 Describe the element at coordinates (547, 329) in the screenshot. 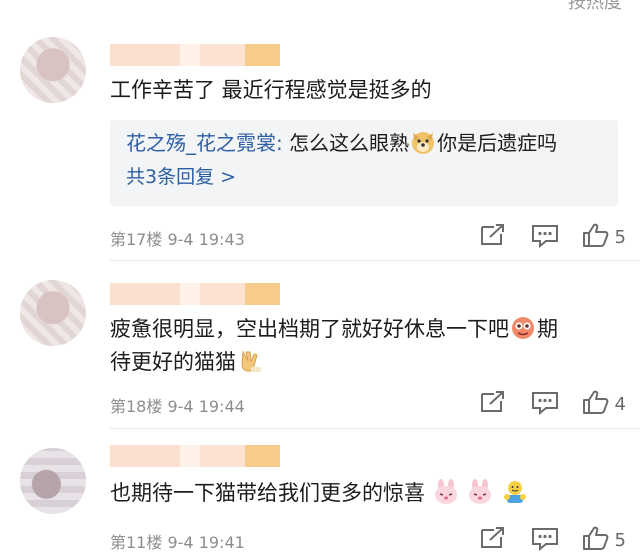

I see `comment-text-line1-end: 期` at that location.